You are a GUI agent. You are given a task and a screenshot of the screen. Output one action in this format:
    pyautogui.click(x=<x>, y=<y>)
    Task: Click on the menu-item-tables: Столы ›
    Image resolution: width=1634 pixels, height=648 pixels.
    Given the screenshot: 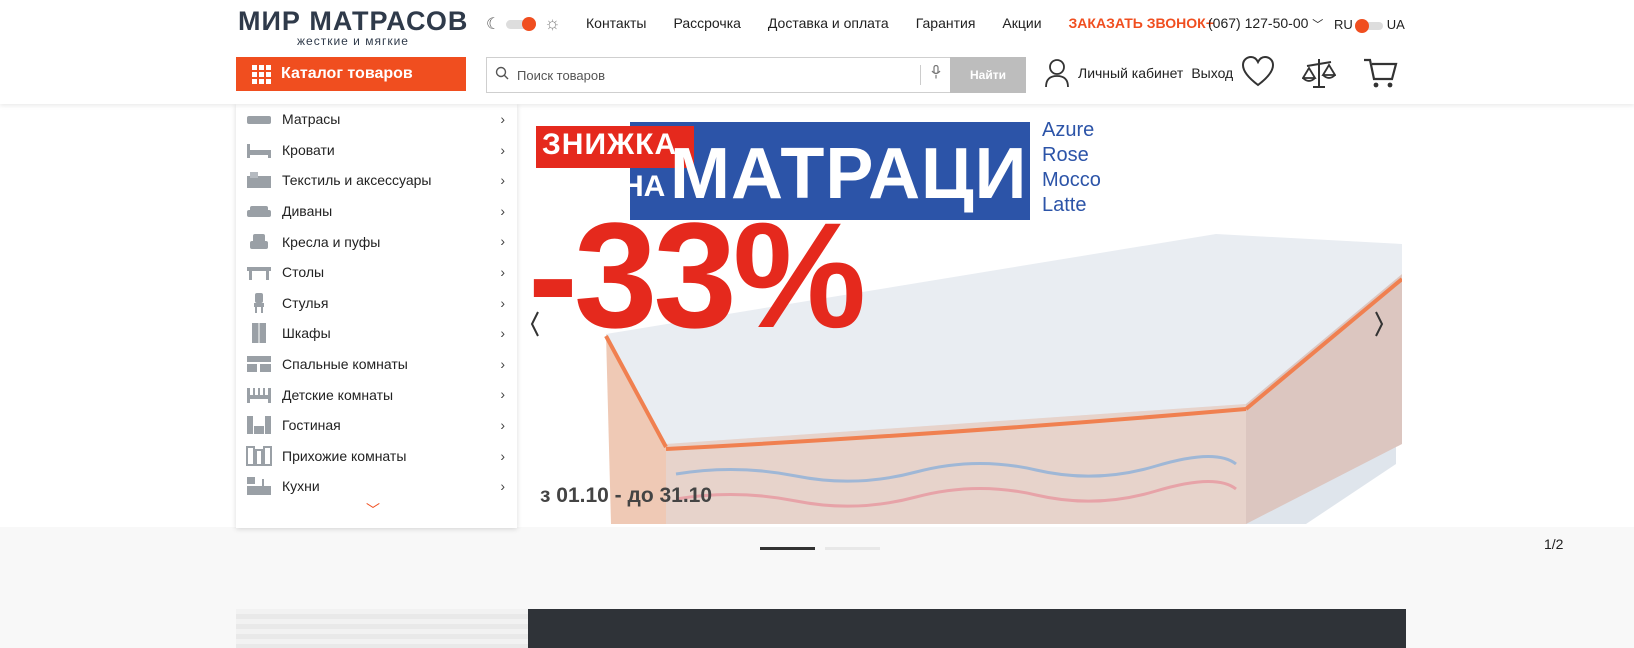 What is the action you would take?
    pyautogui.click(x=376, y=272)
    